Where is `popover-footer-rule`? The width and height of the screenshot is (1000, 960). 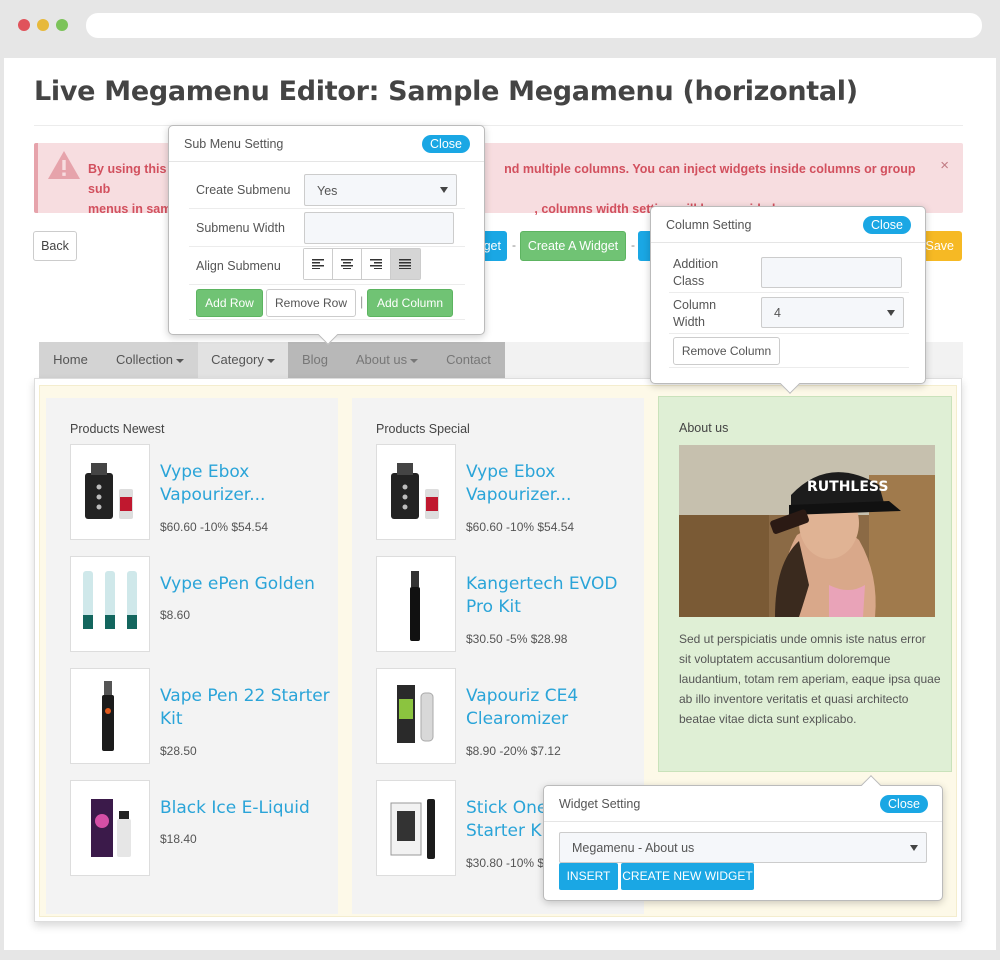 popover-footer-rule is located at coordinates (789, 367).